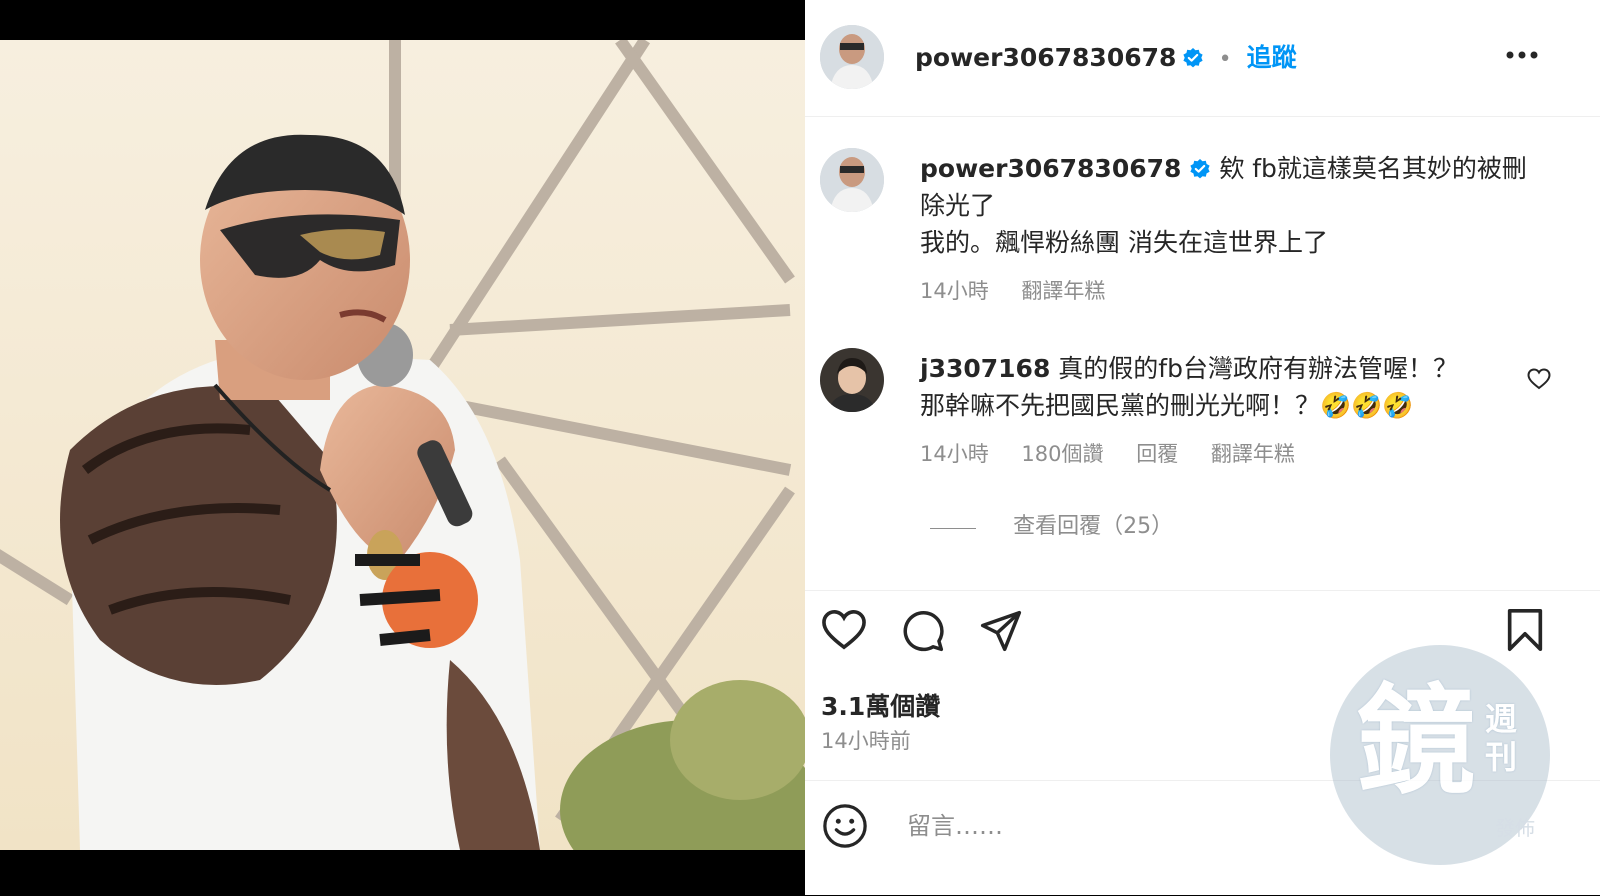  I want to click on caption-line-2: 除光了, so click(958, 205).